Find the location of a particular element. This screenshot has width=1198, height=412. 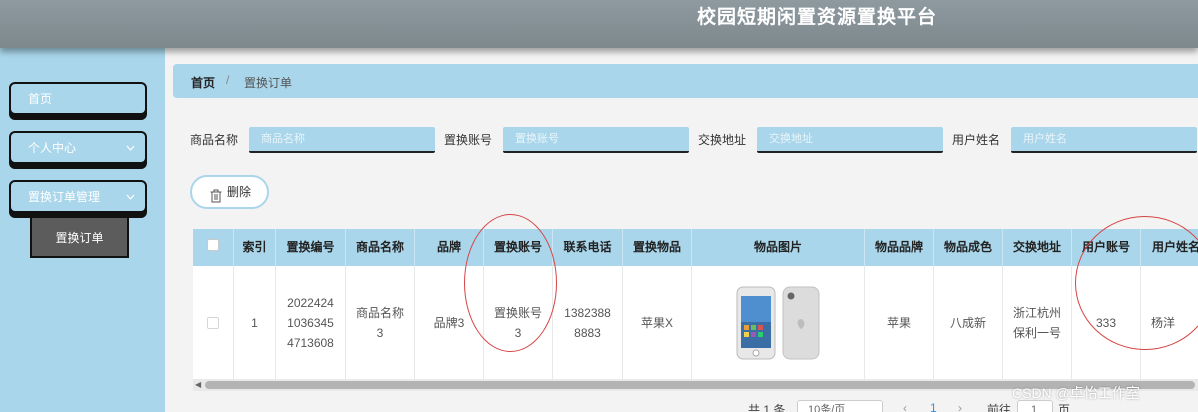

pagination-total: 共 1 条 is located at coordinates (767, 407).